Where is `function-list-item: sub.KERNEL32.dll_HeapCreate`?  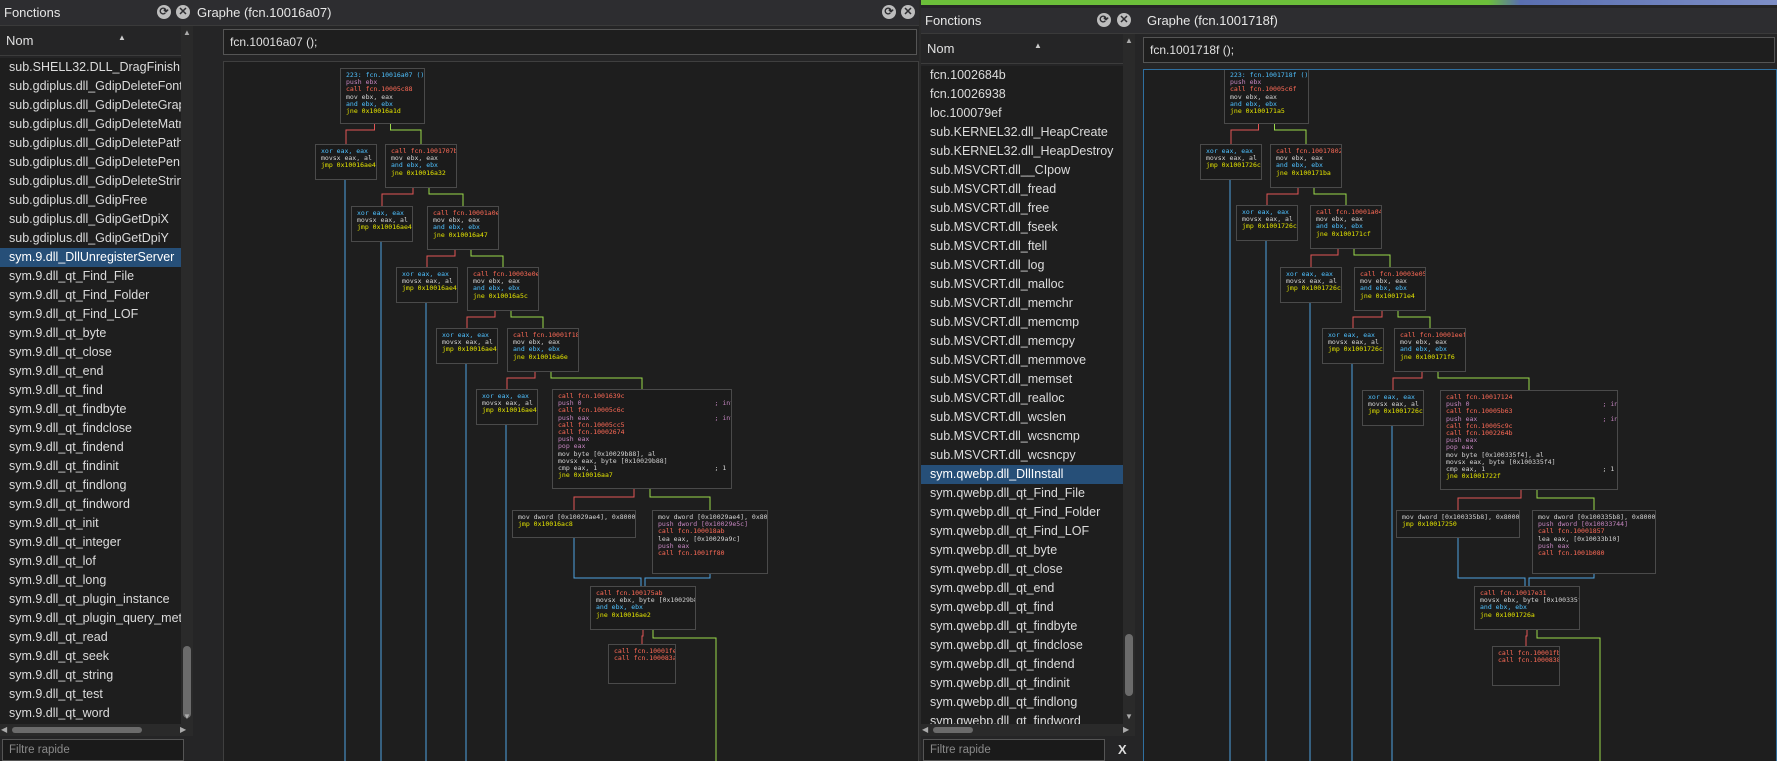
function-list-item: sub.KERNEL32.dll_HeapCreate is located at coordinates (1022, 132).